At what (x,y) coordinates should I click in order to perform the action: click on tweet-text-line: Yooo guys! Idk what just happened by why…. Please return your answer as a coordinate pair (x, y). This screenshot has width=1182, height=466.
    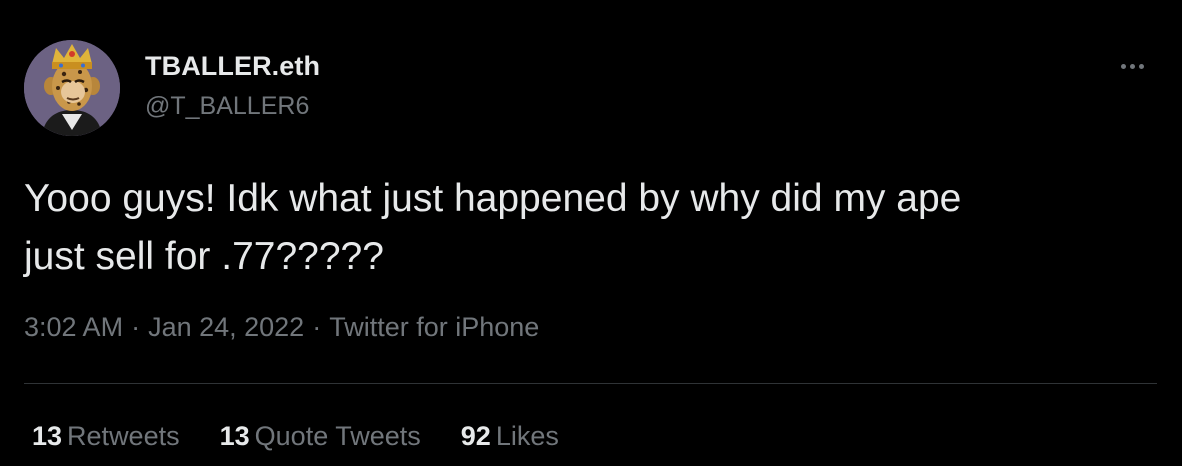
    Looking at the image, I should click on (493, 198).